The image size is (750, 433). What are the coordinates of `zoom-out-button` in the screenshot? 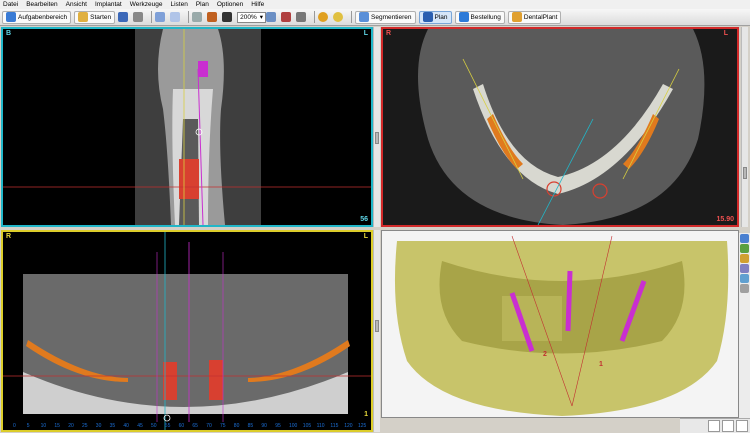 It's located at (287, 17).